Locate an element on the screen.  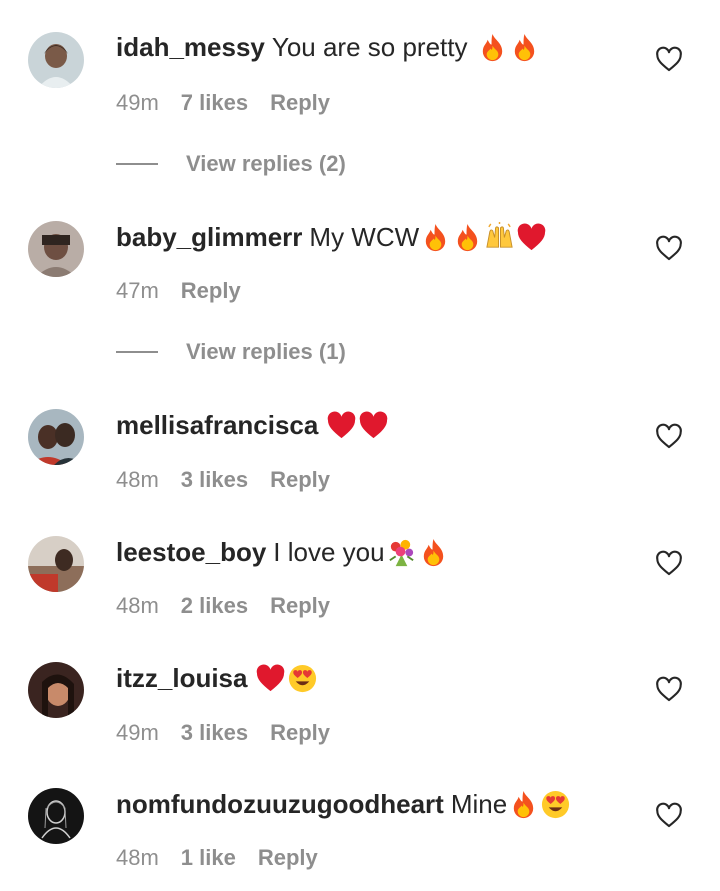
comment-username: baby_glimmerr is located at coordinates (209, 237).